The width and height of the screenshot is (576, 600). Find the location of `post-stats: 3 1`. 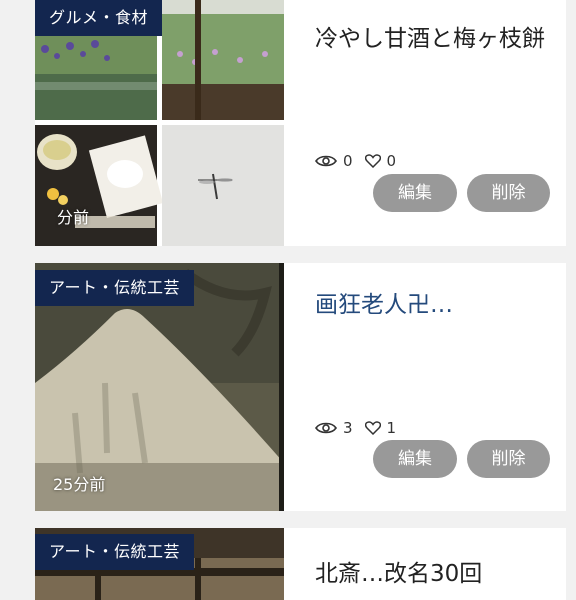

post-stats: 3 1 is located at coordinates (355, 428).